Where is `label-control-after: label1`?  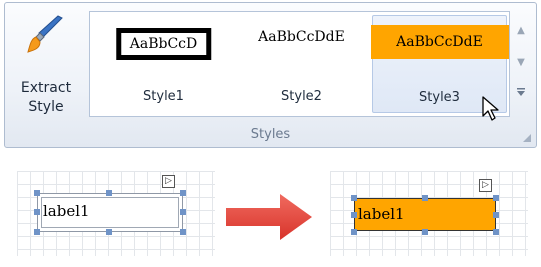 label-control-after: label1 is located at coordinates (425, 214).